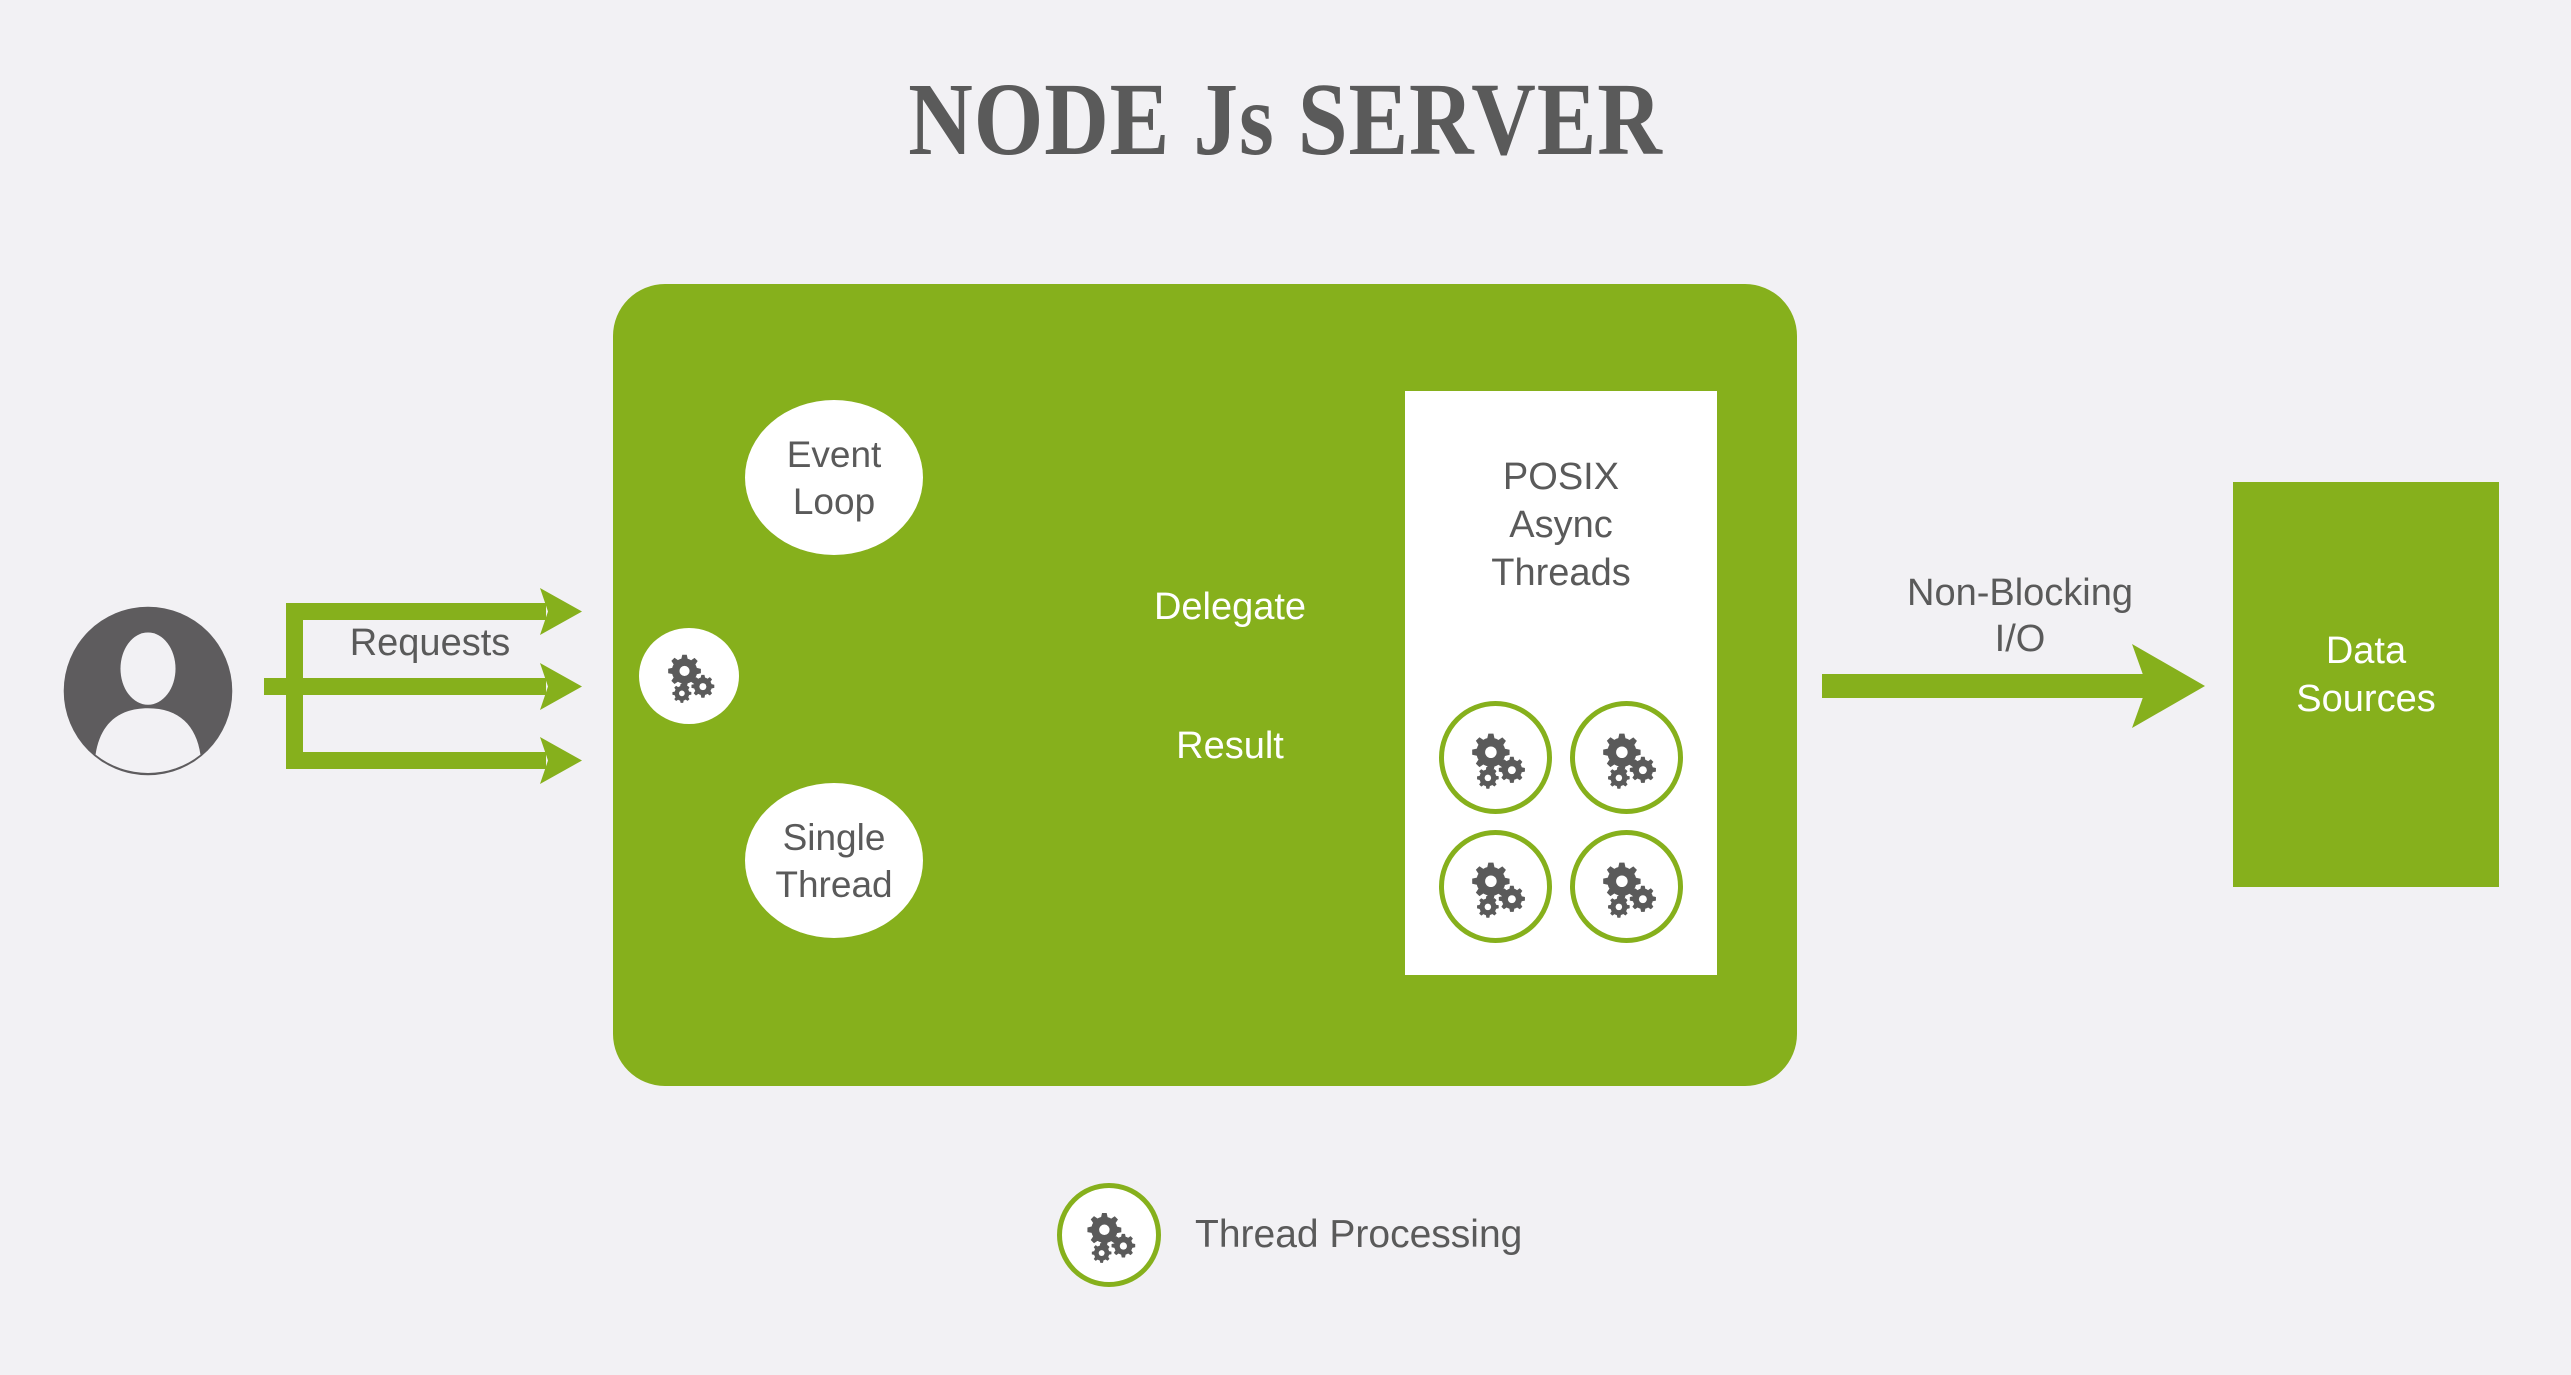 This screenshot has height=1375, width=2571. What do you see at coordinates (438, 686) in the screenshot?
I see `request-arrow-middle` at bounding box center [438, 686].